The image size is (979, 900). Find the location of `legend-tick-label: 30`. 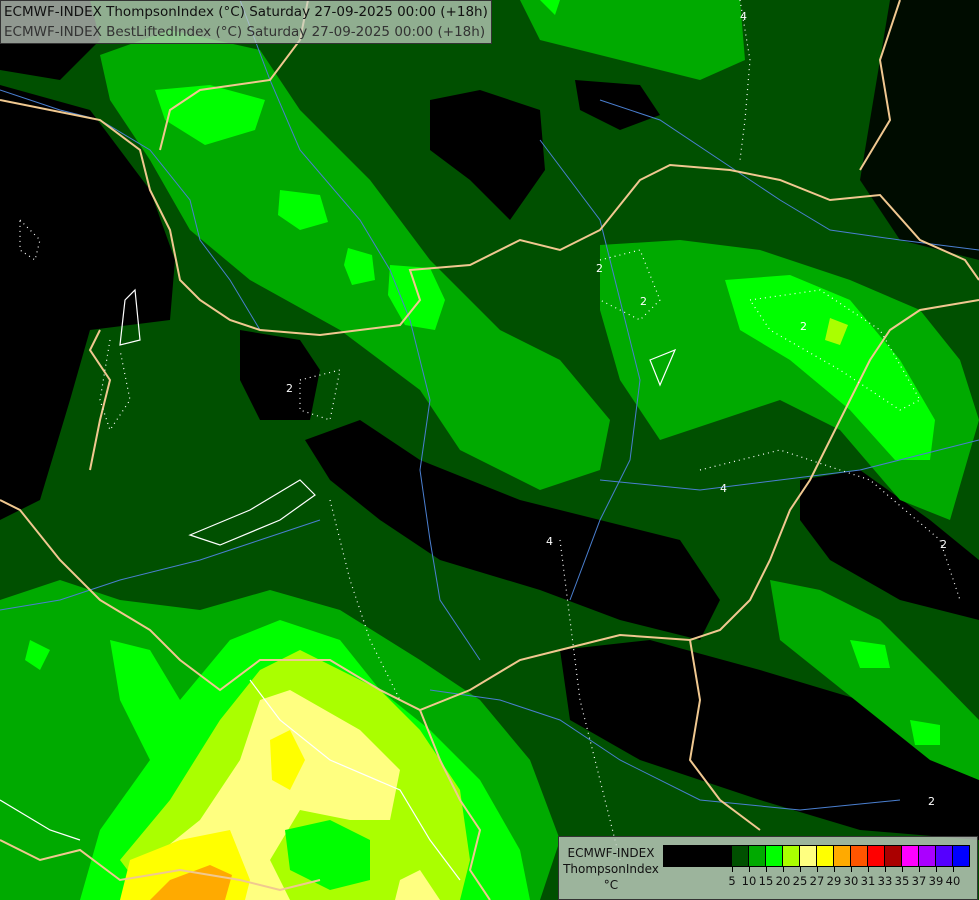

legend-tick-label: 30 is located at coordinates (851, 881).